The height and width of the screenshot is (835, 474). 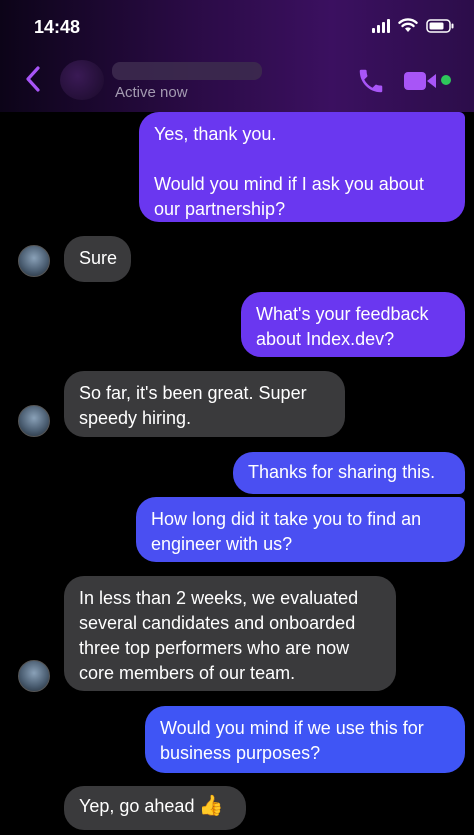 What do you see at coordinates (289, 184) in the screenshot?
I see `message-text: Would you mind if I ask you about` at bounding box center [289, 184].